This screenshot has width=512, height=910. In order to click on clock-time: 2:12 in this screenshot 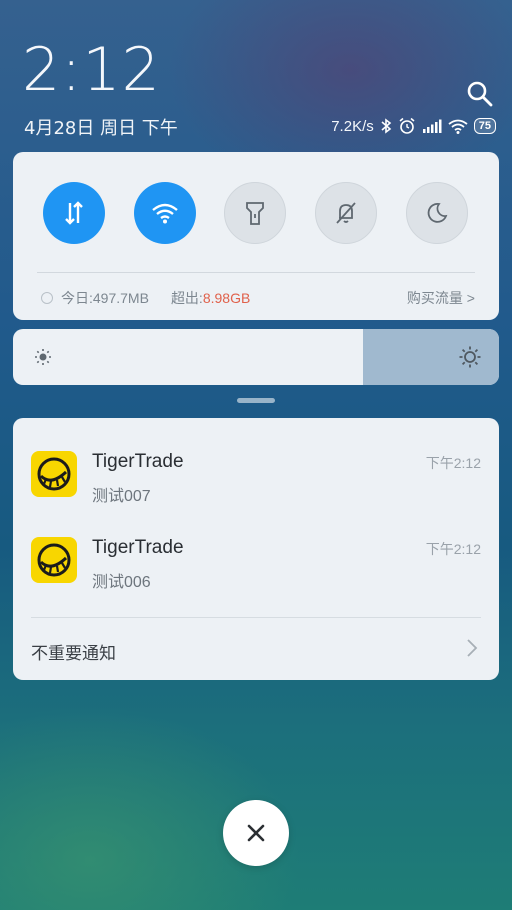, I will do `click(91, 70)`.